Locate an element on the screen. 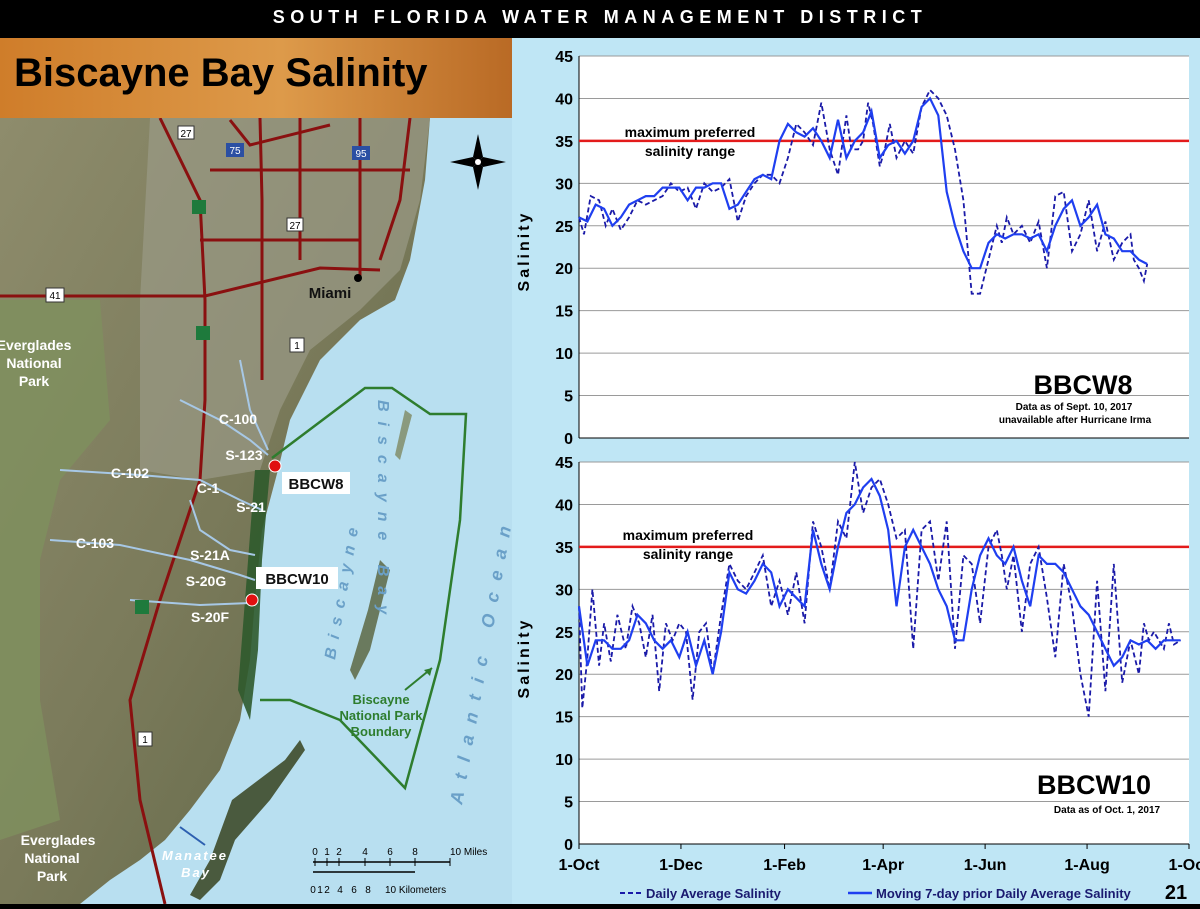 The width and height of the screenshot is (1200, 909). svg-text: 75 is located at coordinates (235, 151).